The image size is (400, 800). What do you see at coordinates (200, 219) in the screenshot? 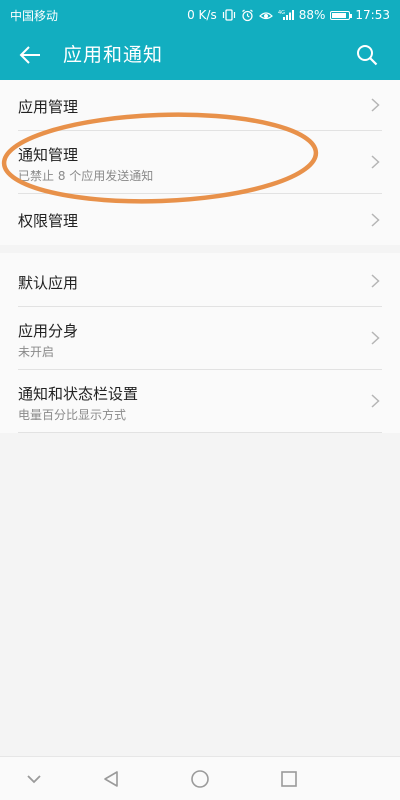
I see `list-item-permission-management: 权限管理` at bounding box center [200, 219].